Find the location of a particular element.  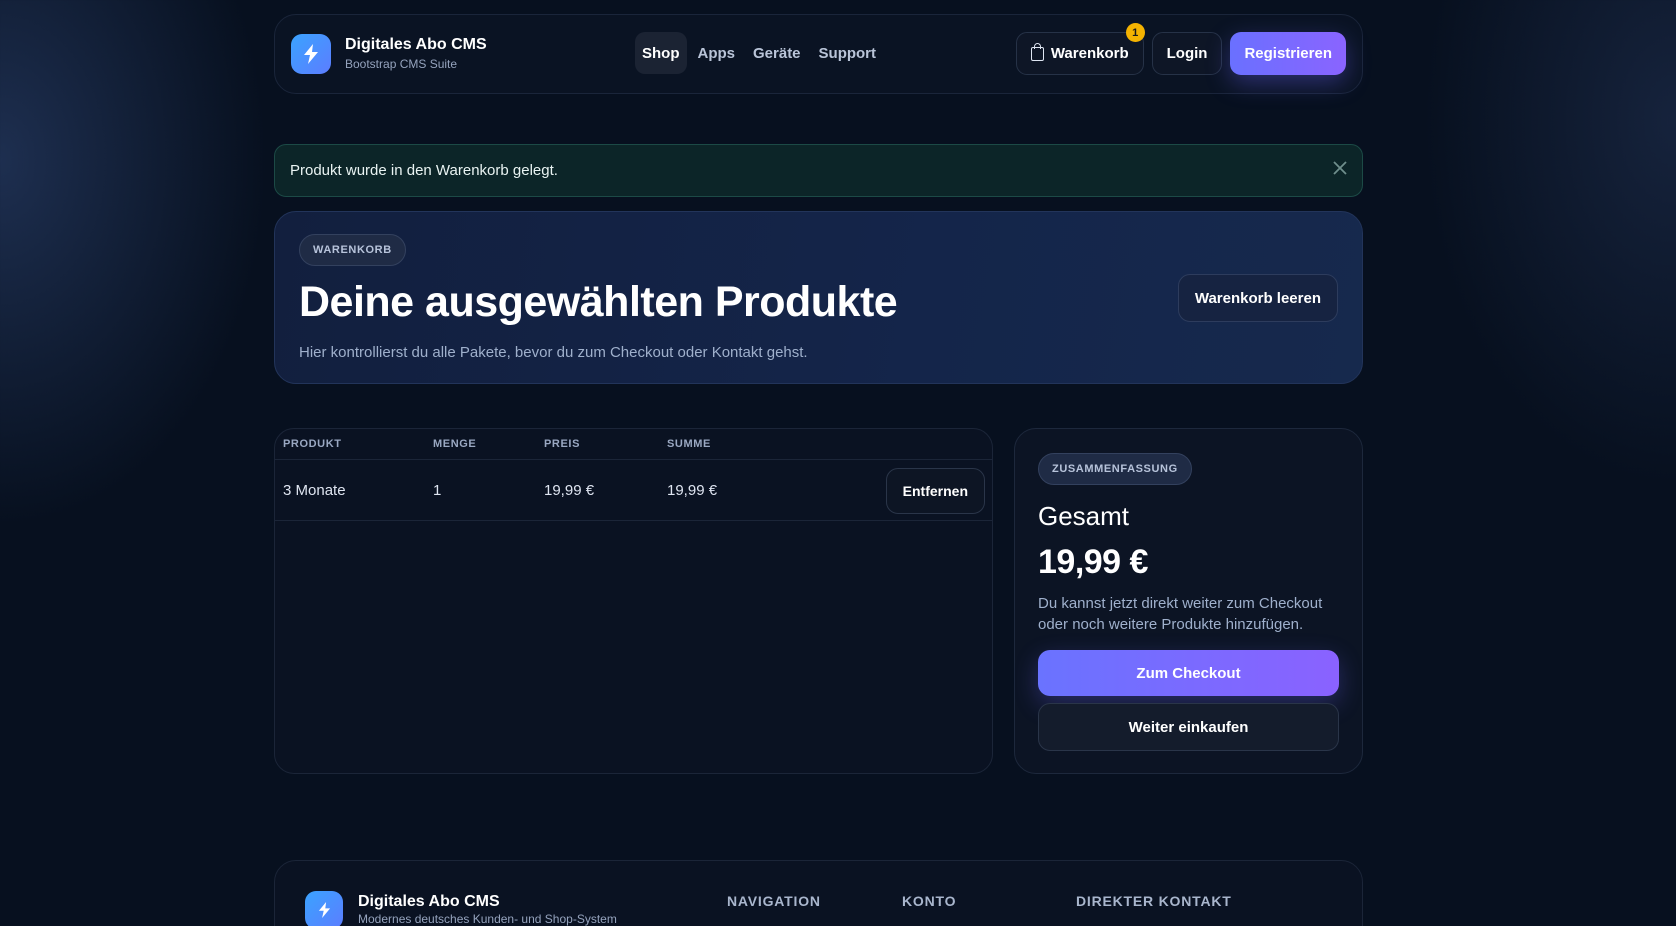

cart-button-label: Warenkorb is located at coordinates (1089, 53).